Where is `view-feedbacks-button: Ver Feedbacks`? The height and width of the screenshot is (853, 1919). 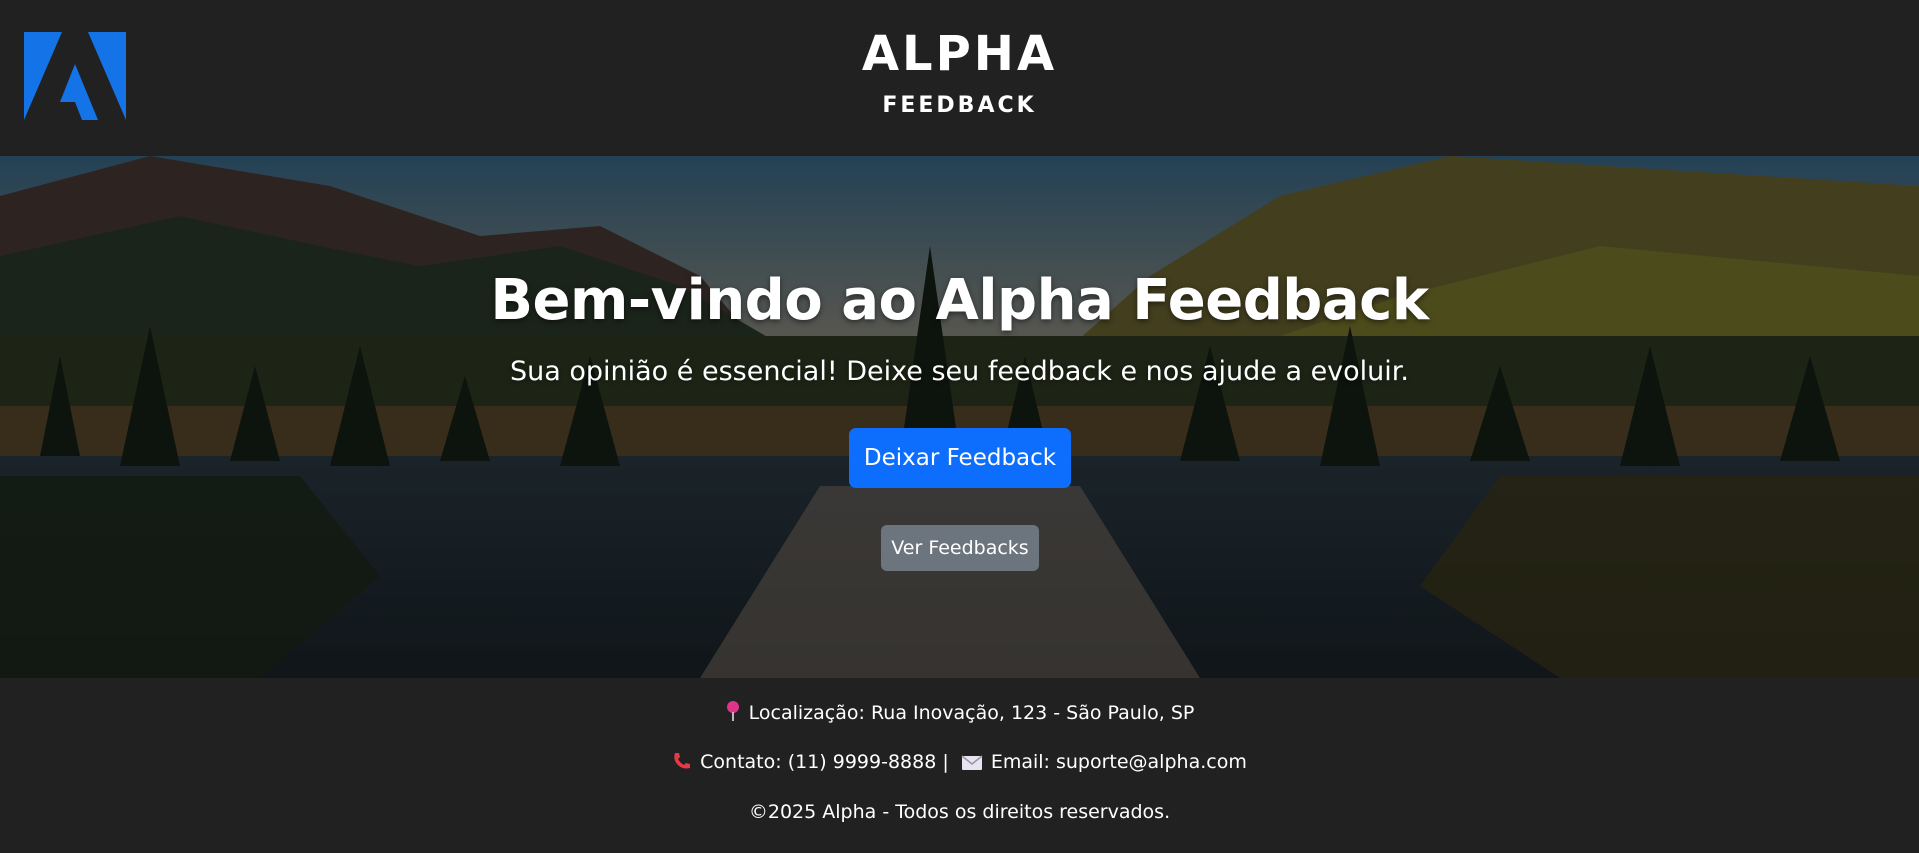
view-feedbacks-button: Ver Feedbacks is located at coordinates (960, 548).